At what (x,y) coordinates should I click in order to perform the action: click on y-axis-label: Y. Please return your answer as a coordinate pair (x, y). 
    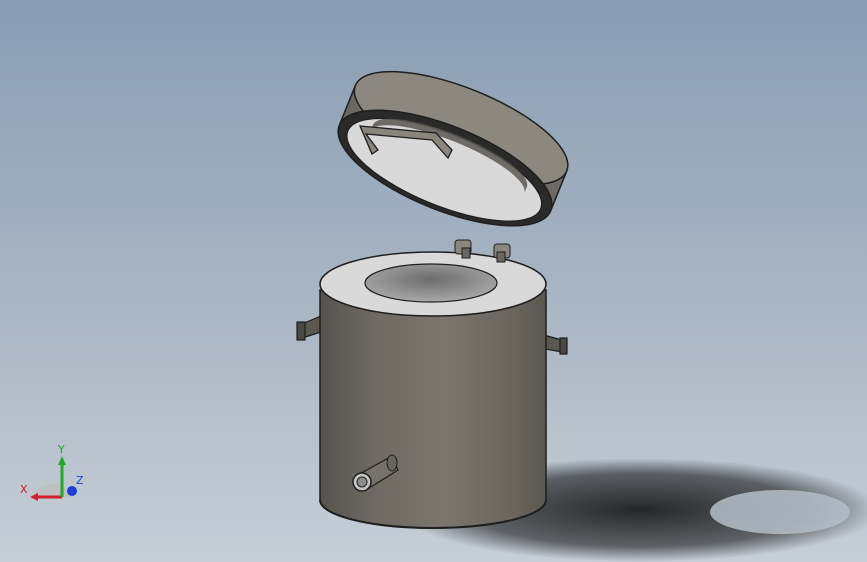
    Looking at the image, I should click on (61, 449).